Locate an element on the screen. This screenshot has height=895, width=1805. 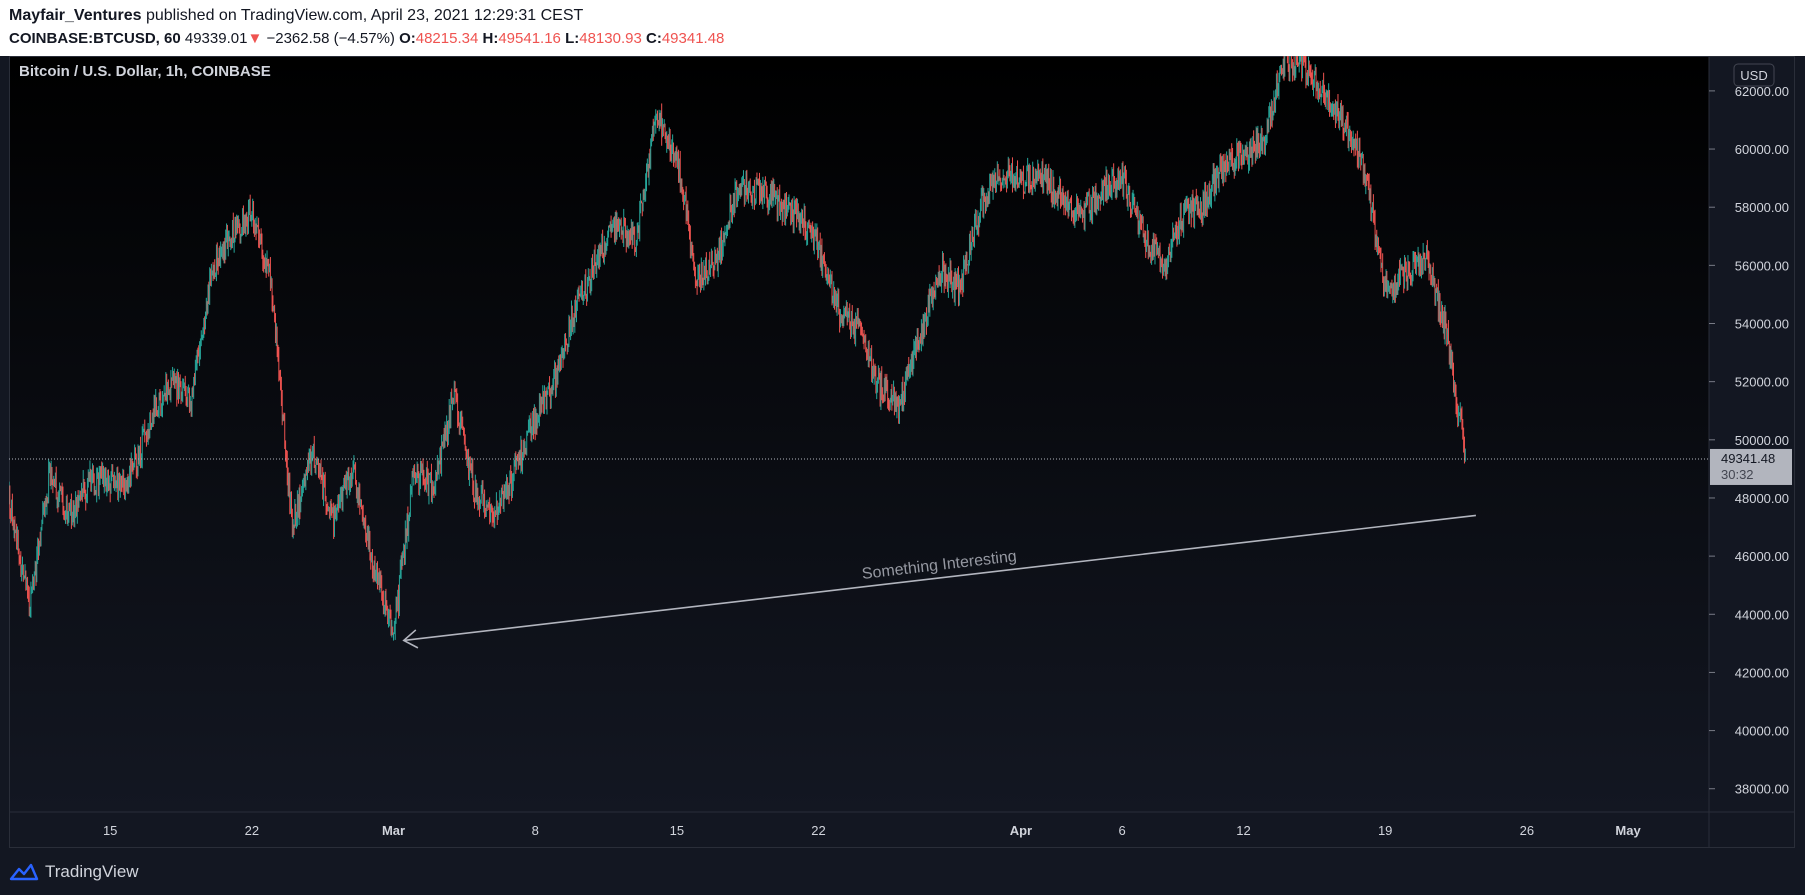
y-tick-label: 48000.00 is located at coordinates (1762, 498).